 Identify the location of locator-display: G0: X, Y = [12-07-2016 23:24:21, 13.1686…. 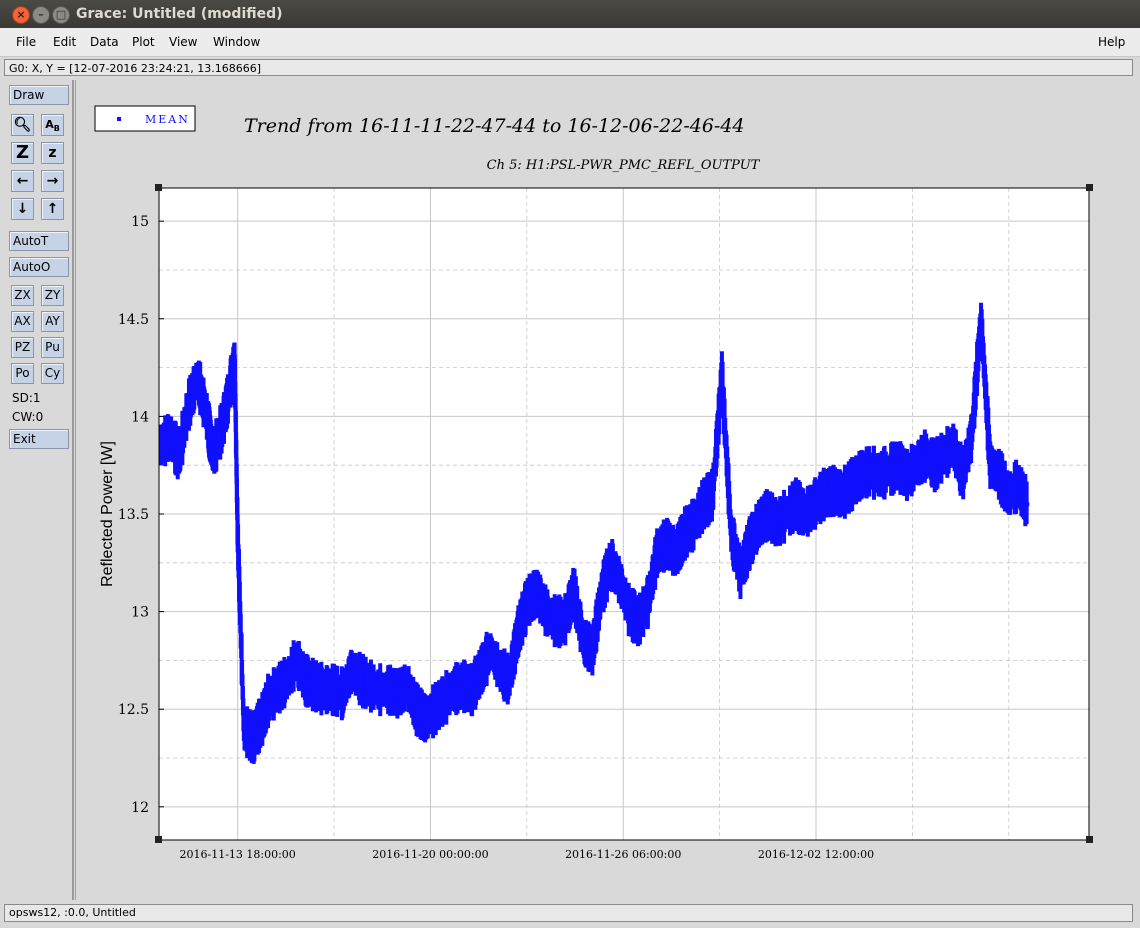
(568, 67).